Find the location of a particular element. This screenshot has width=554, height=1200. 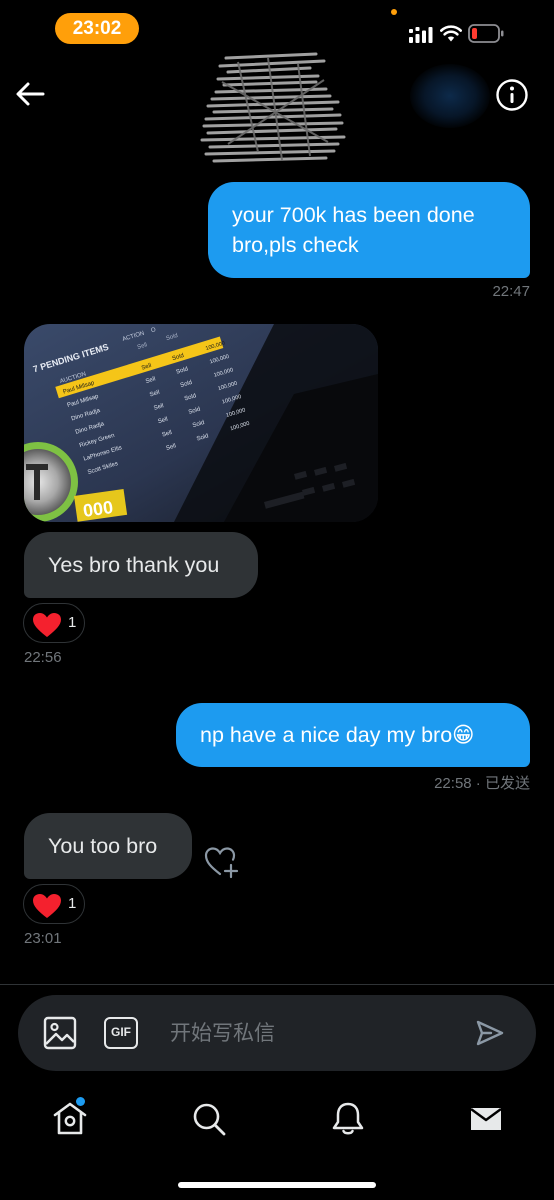

delivery-status: 已发送 is located at coordinates (507, 783).